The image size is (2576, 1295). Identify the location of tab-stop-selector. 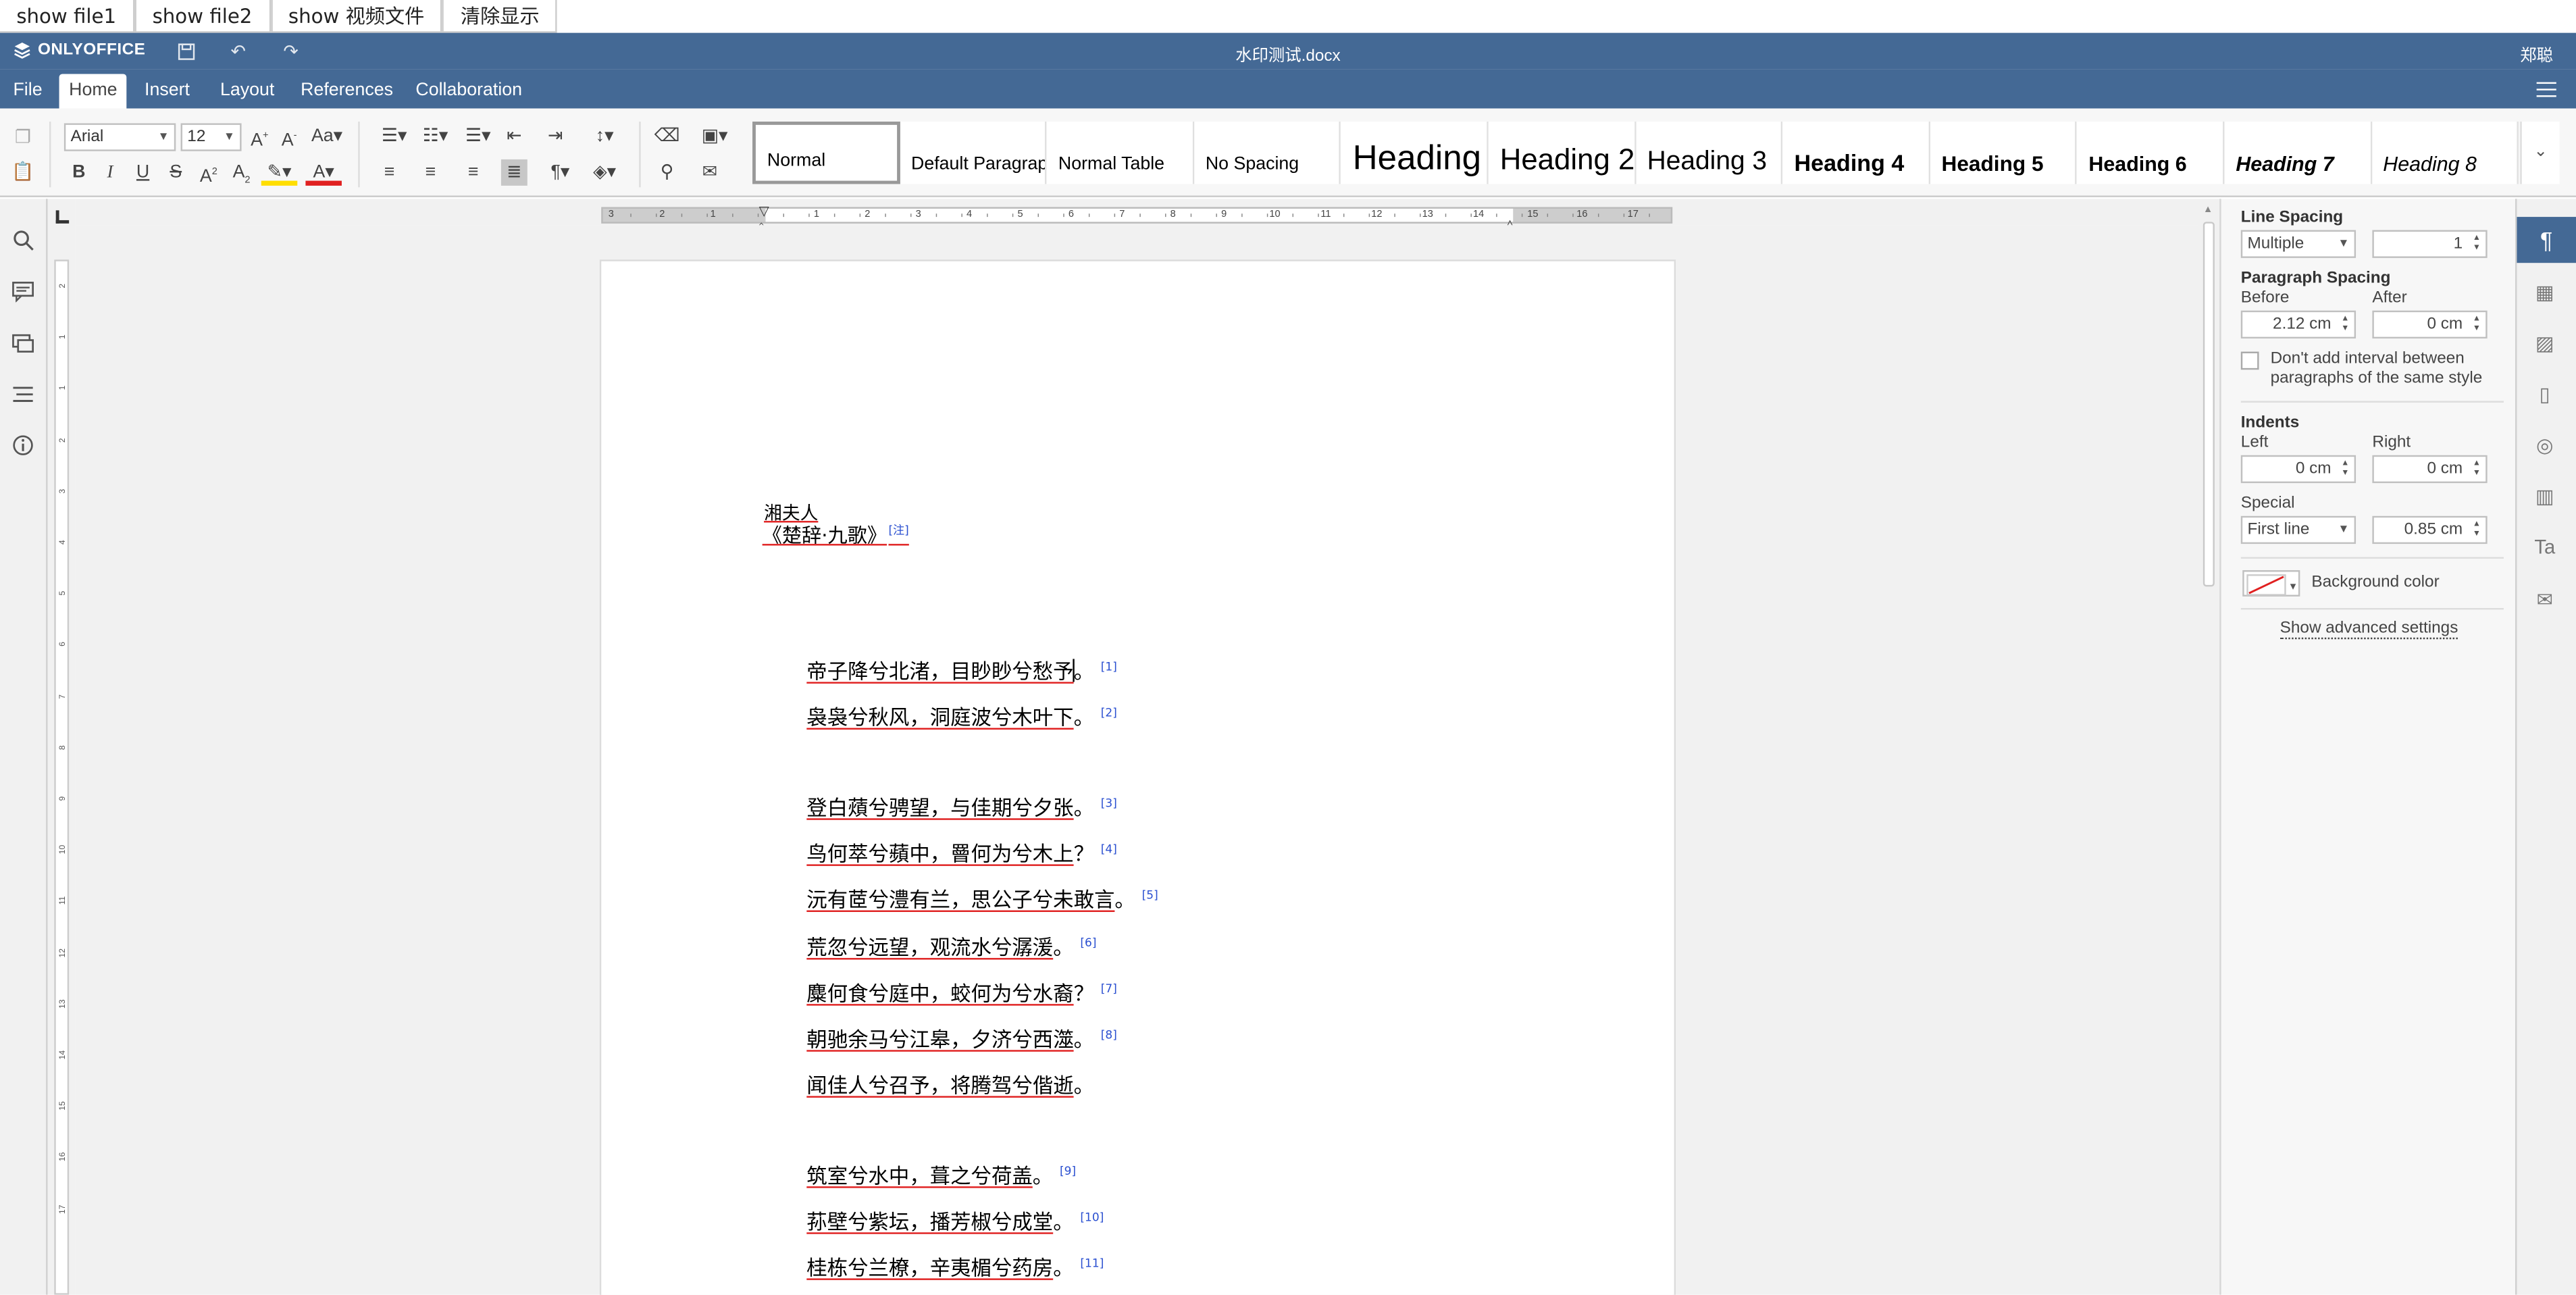
(62, 217).